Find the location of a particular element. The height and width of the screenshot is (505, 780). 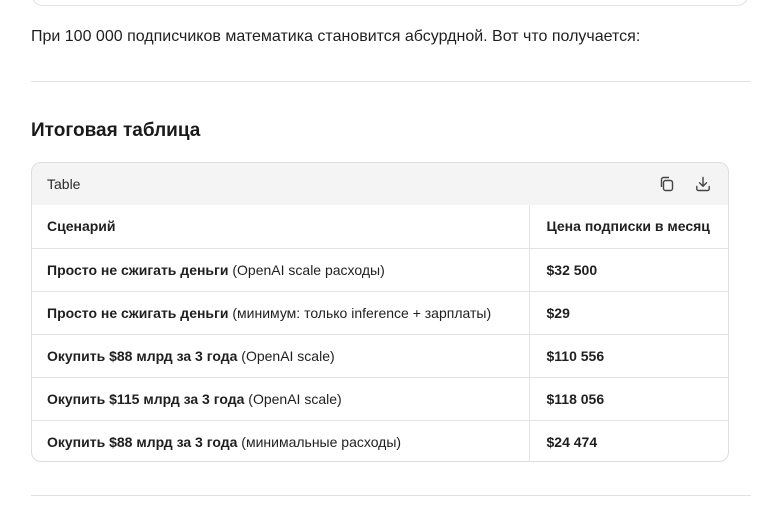

column-header-price: Цена подписки в месяц is located at coordinates (628, 226).